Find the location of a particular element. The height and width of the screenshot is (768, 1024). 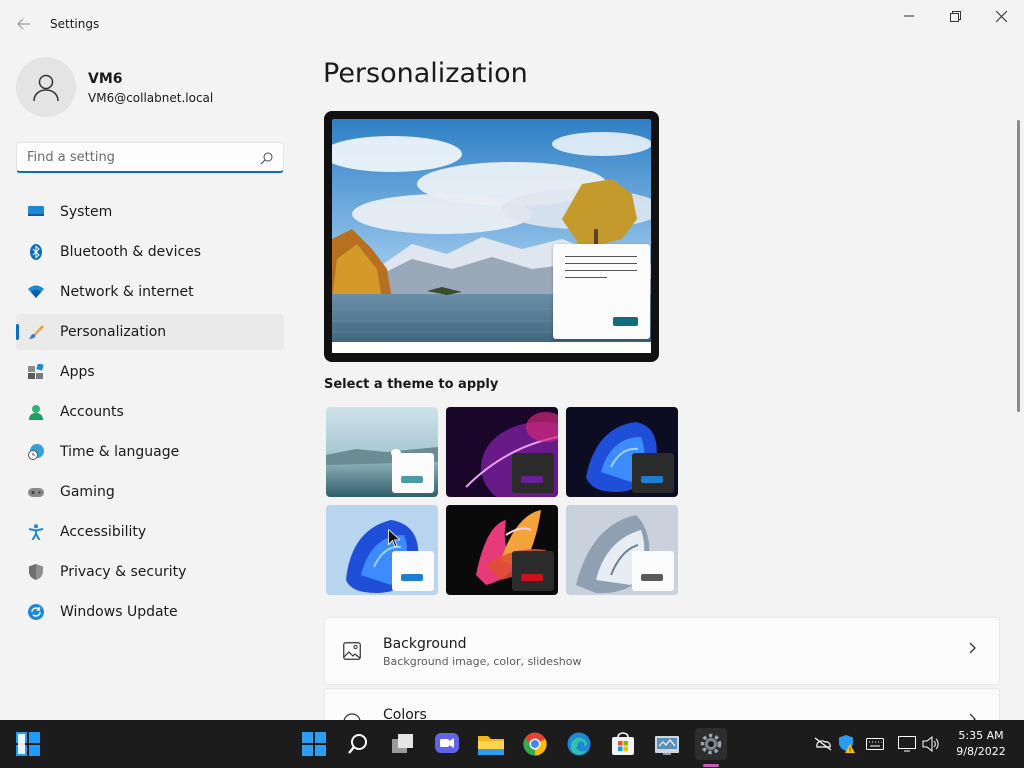

monitor-icon is located at coordinates (36, 212).